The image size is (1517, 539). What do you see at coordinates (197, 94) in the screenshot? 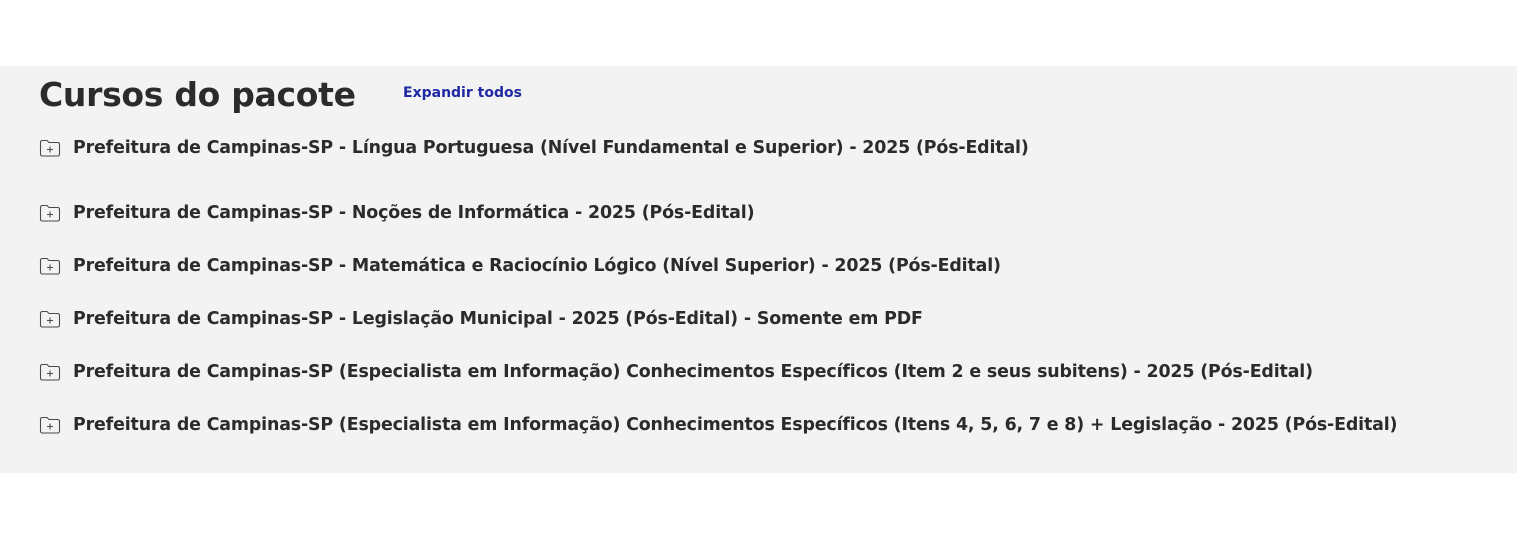
I see `section-title: Cursos do pacote` at bounding box center [197, 94].